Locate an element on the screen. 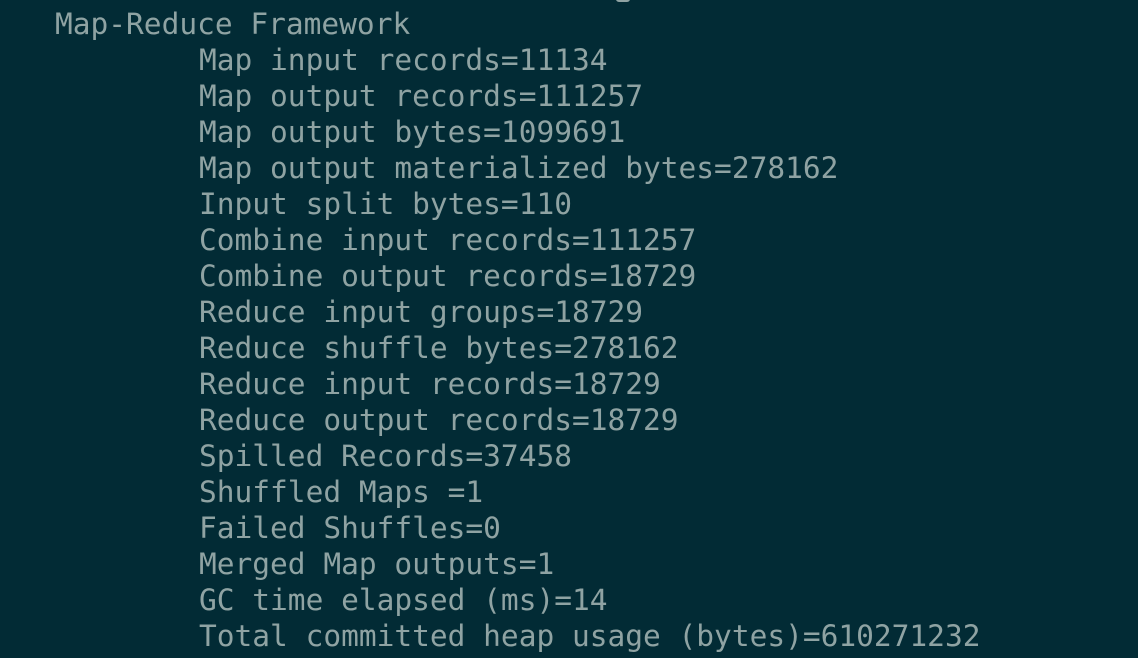 The width and height of the screenshot is (1138, 658). counter-line: Combine input records=111257 is located at coordinates (448, 240).